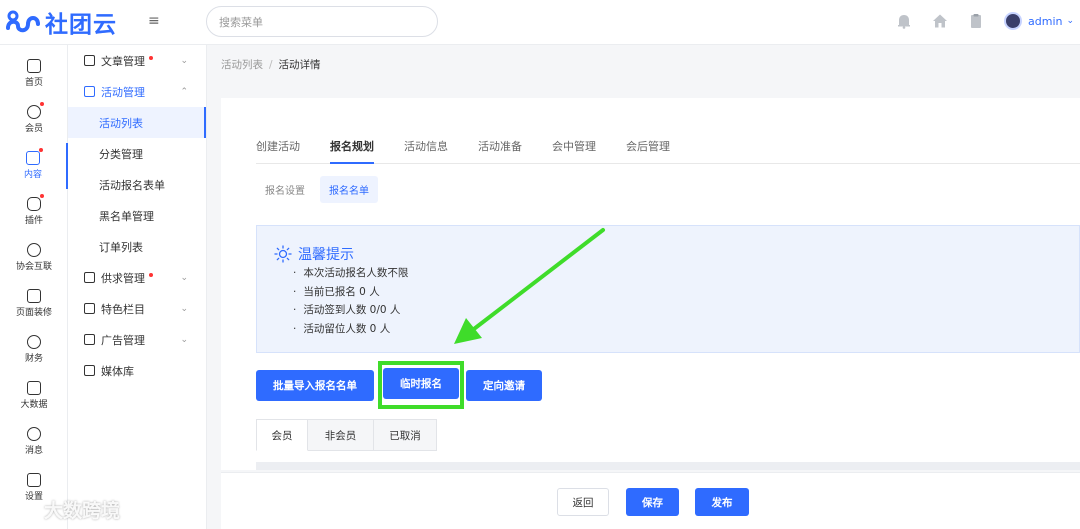 This screenshot has height=529, width=1080. I want to click on menu-category: 分类管理, so click(137, 153).